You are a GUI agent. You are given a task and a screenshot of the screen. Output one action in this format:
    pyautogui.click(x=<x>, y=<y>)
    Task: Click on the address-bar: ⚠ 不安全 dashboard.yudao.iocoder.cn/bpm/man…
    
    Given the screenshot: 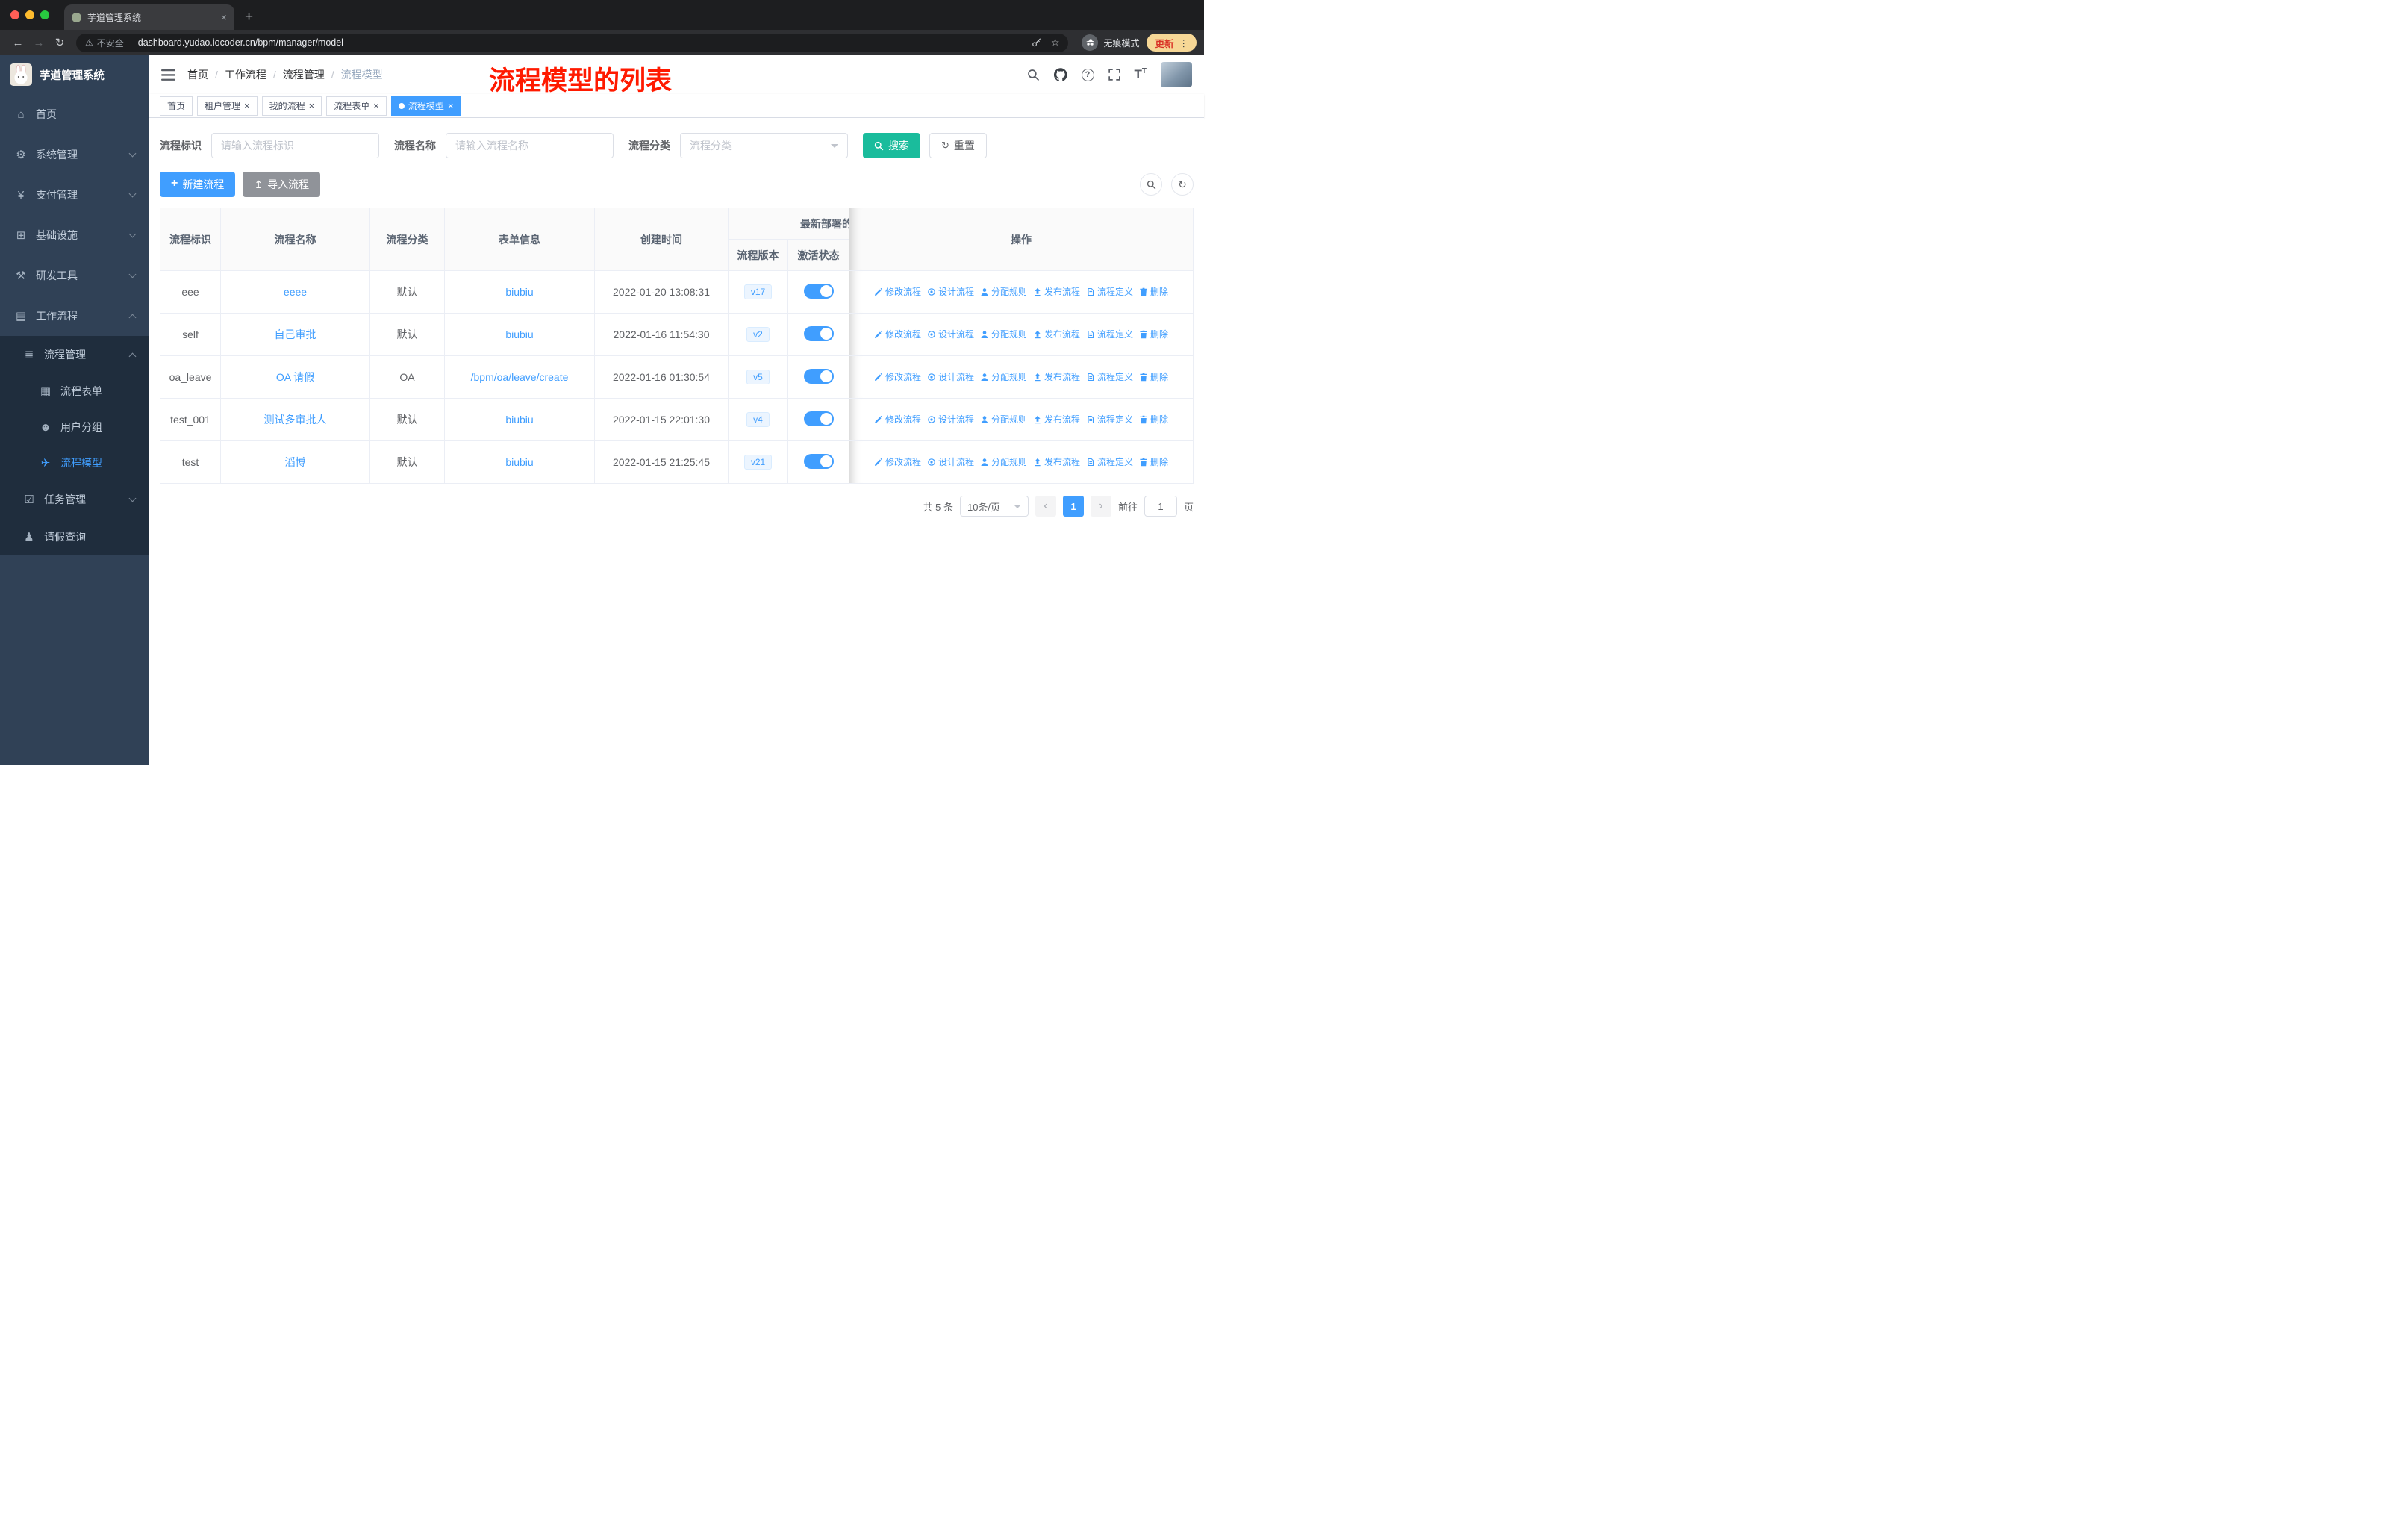 What is the action you would take?
    pyautogui.click(x=572, y=42)
    